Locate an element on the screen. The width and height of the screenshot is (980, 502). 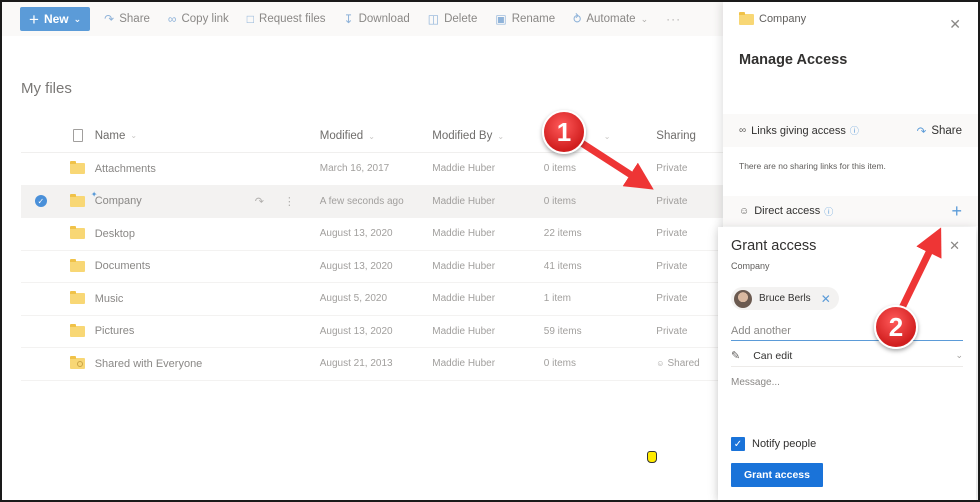
file-icon is located at coordinates (77, 135).